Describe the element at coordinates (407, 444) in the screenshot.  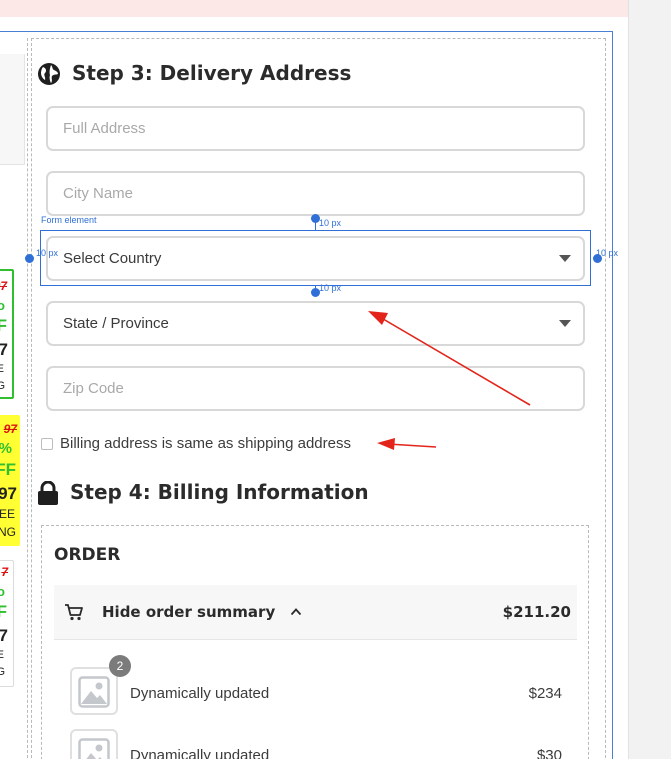
I see `arrow-to-billing-checkbox` at that location.